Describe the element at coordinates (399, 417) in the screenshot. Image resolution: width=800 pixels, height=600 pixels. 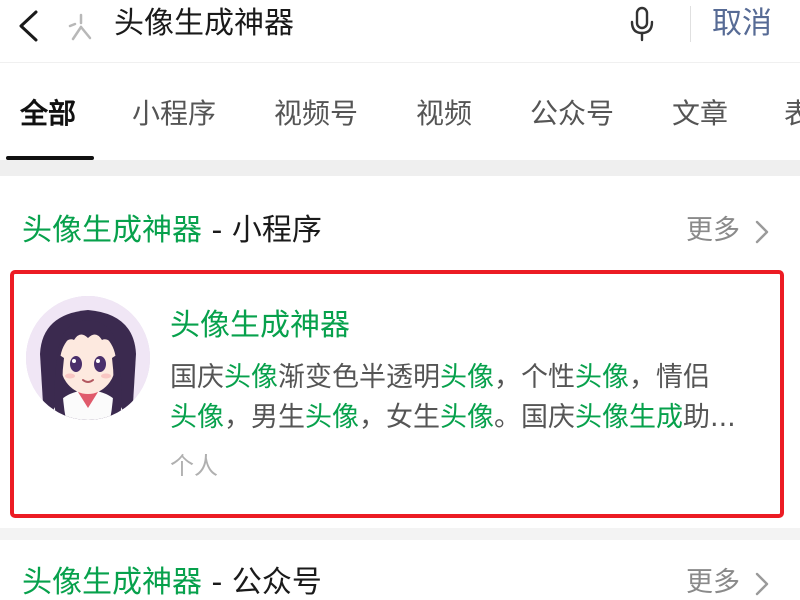
I see `description-text: ，女生` at that location.